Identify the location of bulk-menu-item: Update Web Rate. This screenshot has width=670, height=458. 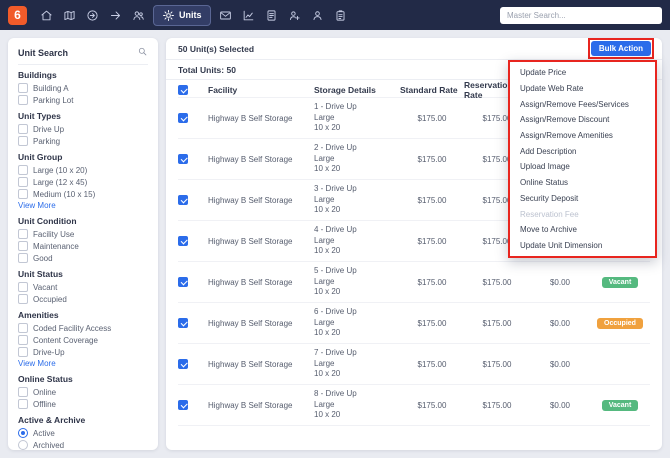
(582, 89).